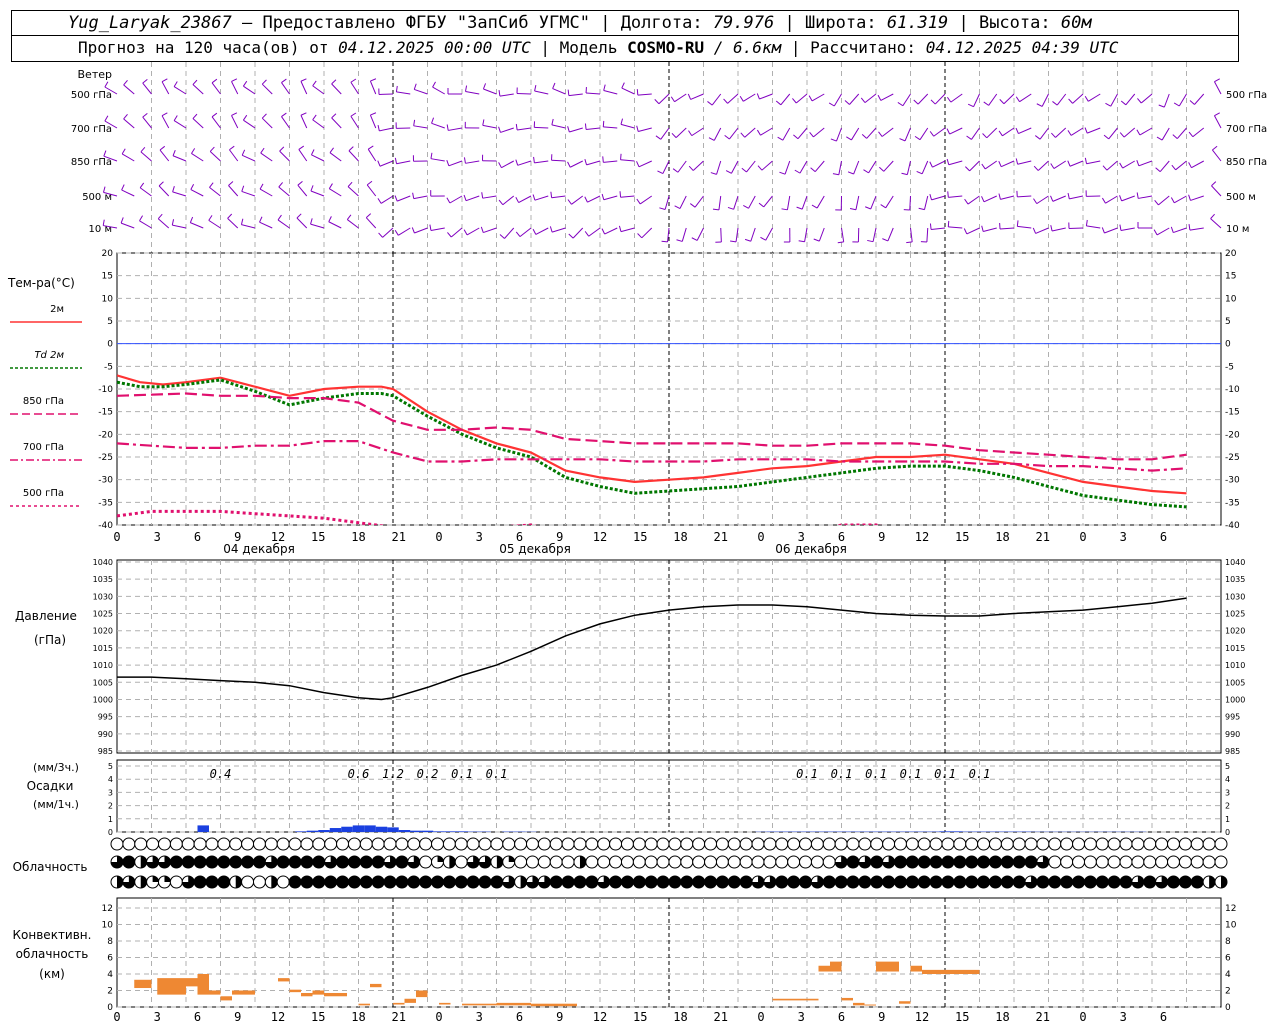 This screenshot has height=1024, width=1280. Describe the element at coordinates (1227, 819) in the screenshot. I see `precip-tick-right: 1` at that location.